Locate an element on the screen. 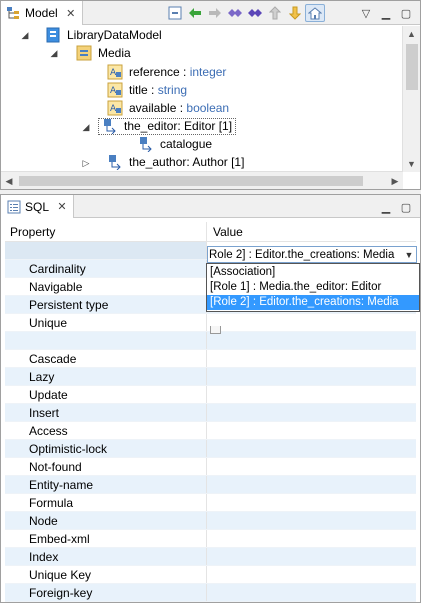 This screenshot has height=603, width=421. table-row: Foreign-key is located at coordinates (210, 593).